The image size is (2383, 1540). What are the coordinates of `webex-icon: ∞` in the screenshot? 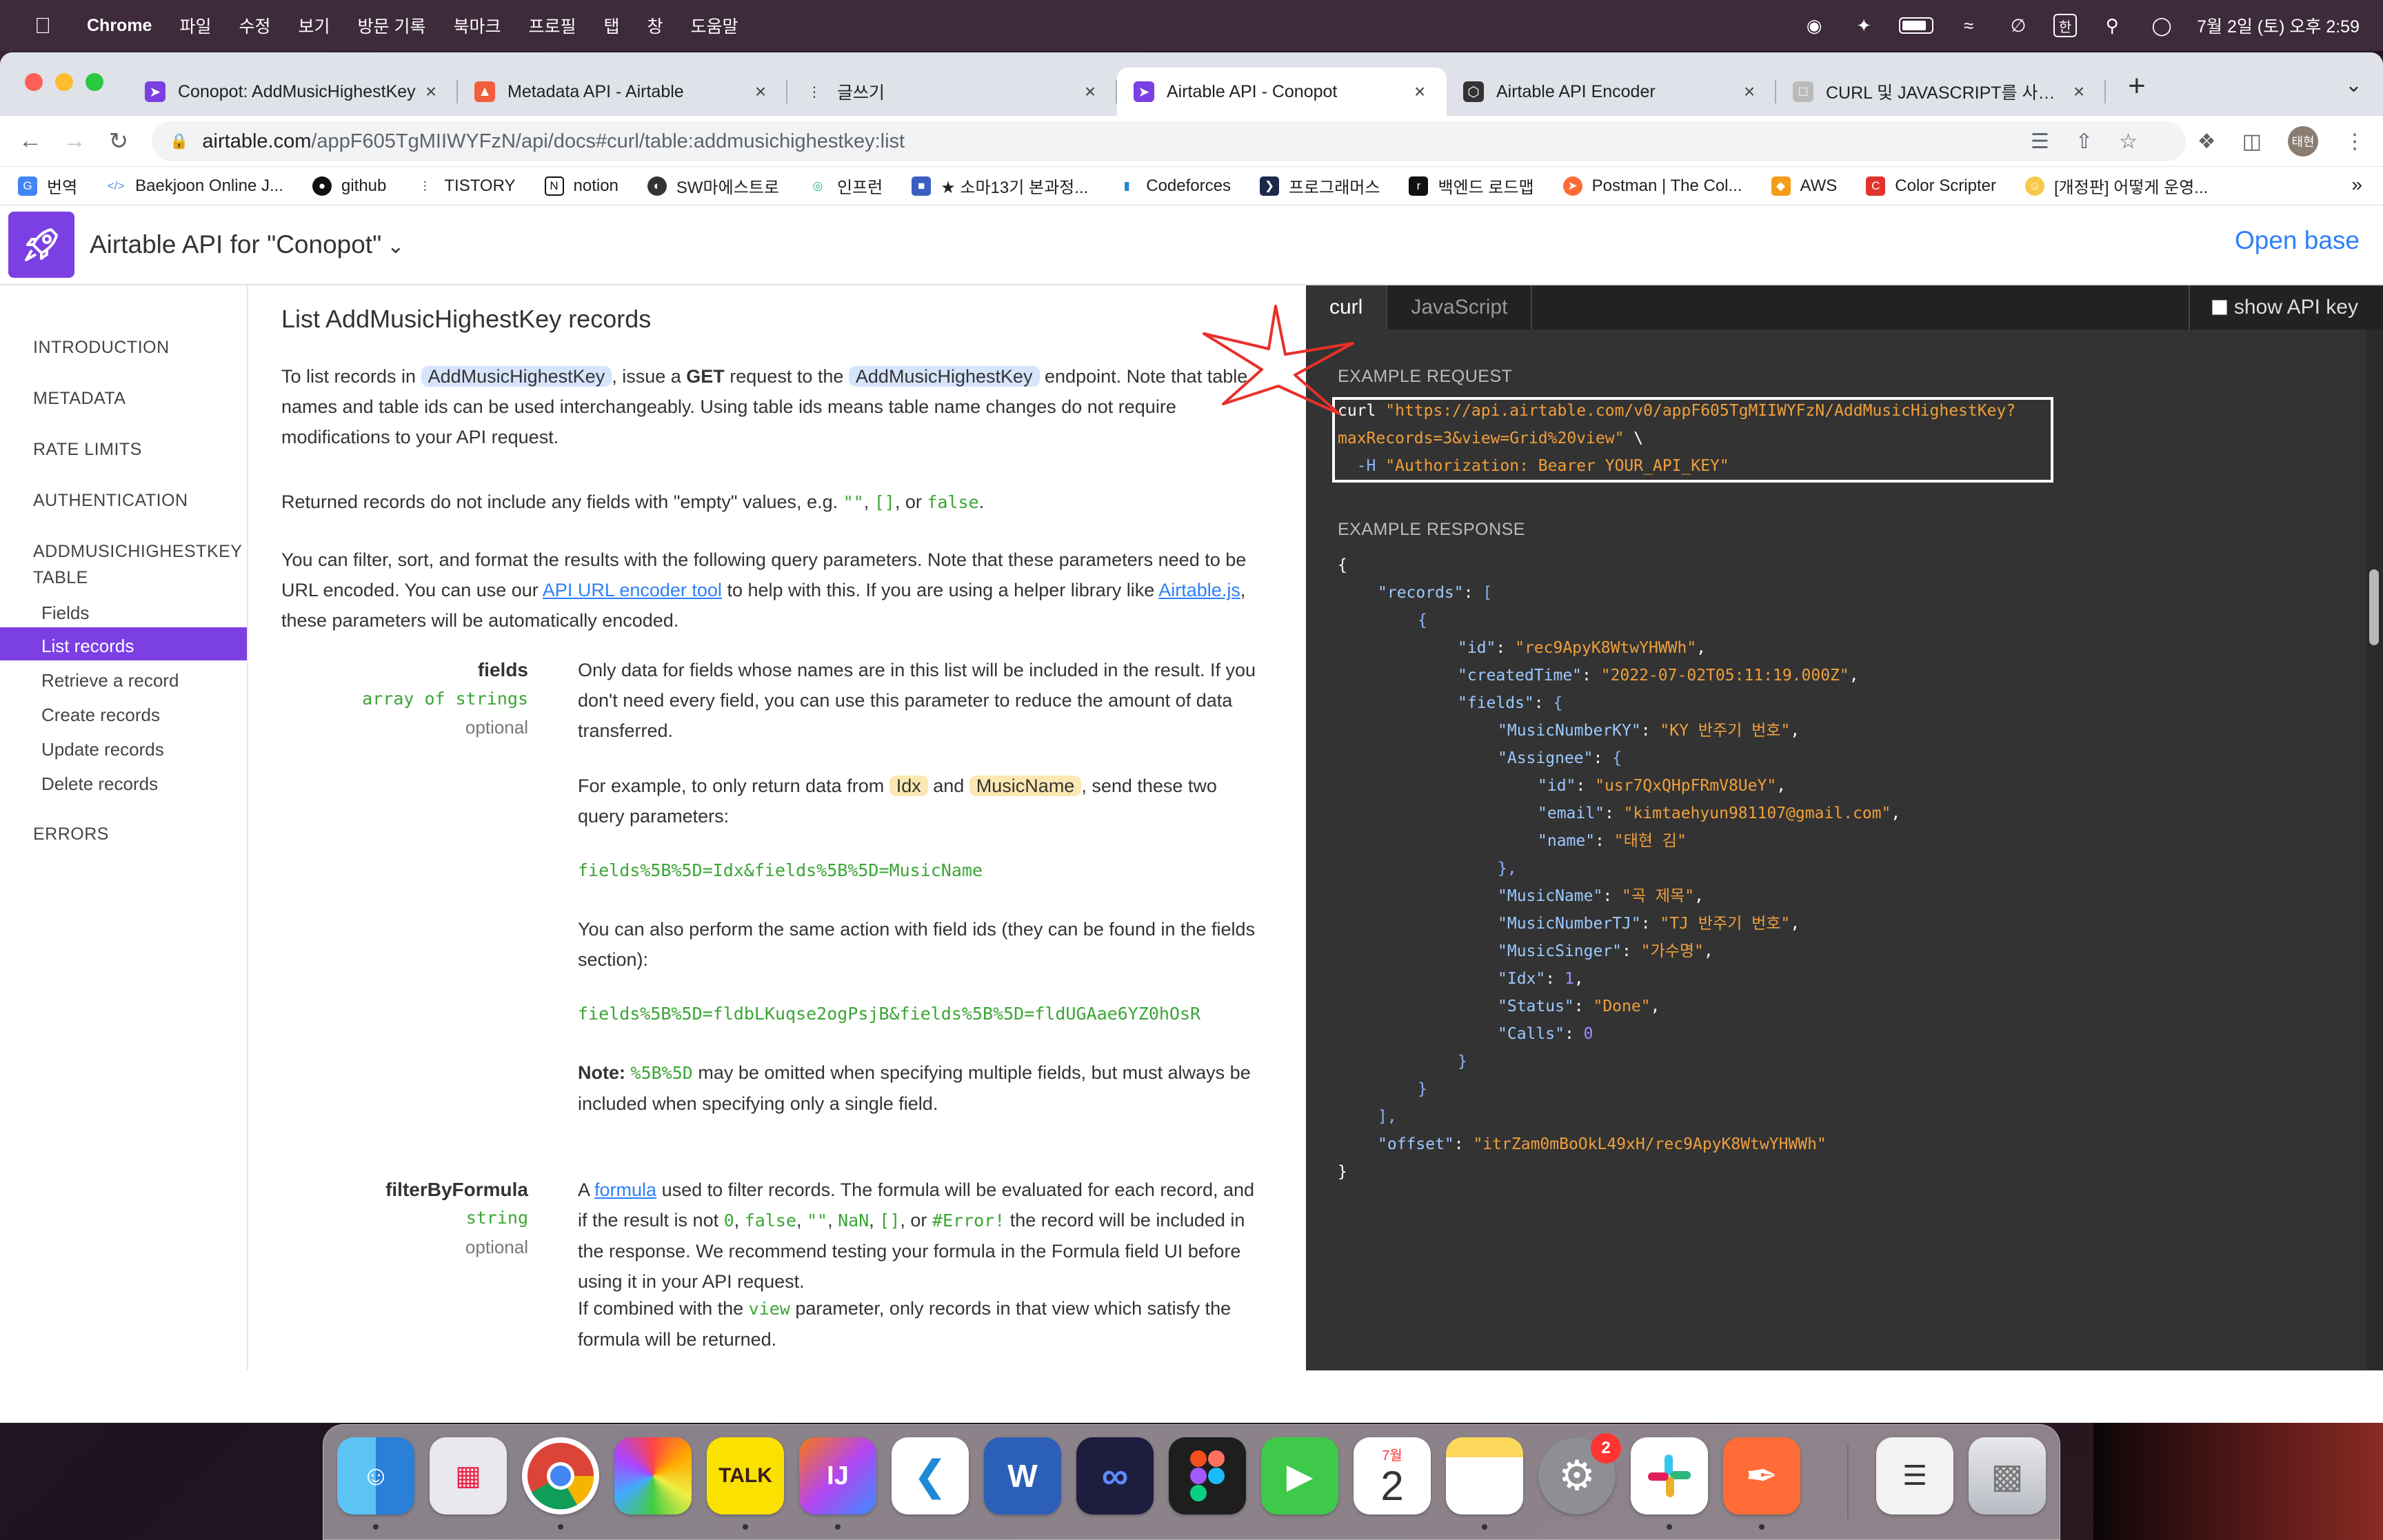 It's located at (1115, 1476).